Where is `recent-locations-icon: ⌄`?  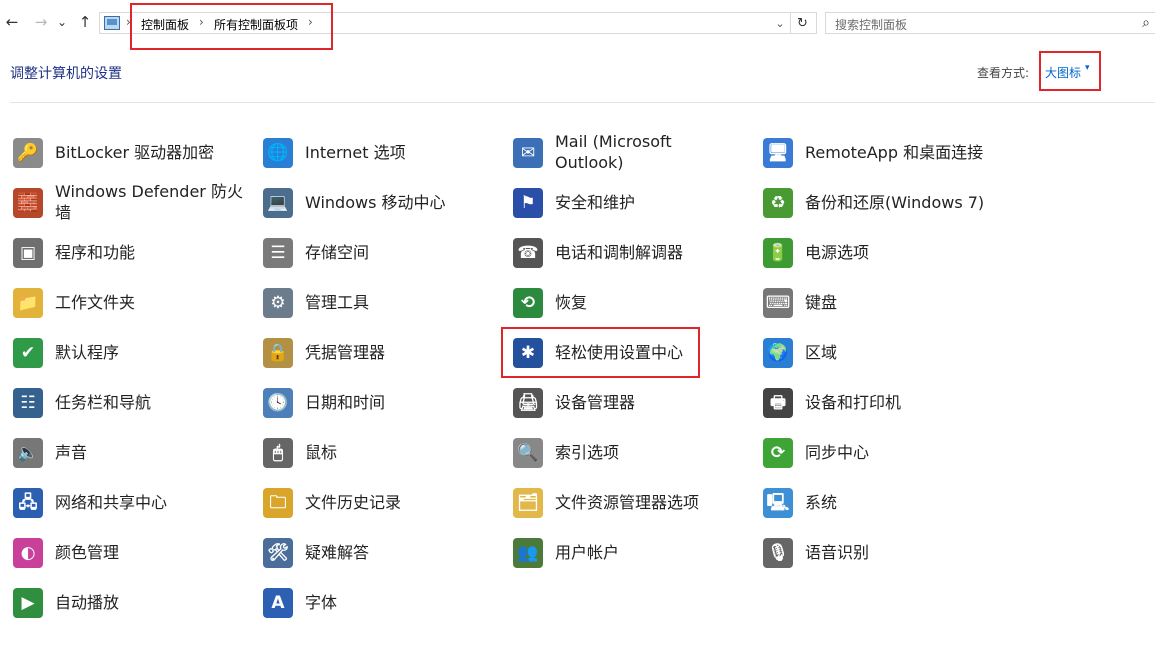
recent-locations-icon: ⌄ is located at coordinates (62, 22).